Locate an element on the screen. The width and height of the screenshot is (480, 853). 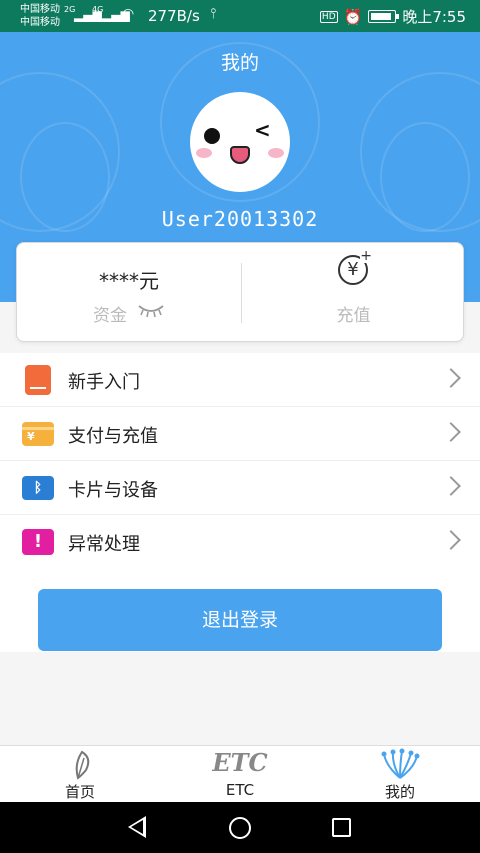
bluetooth-icon: ᛒ is located at coordinates (38, 488).